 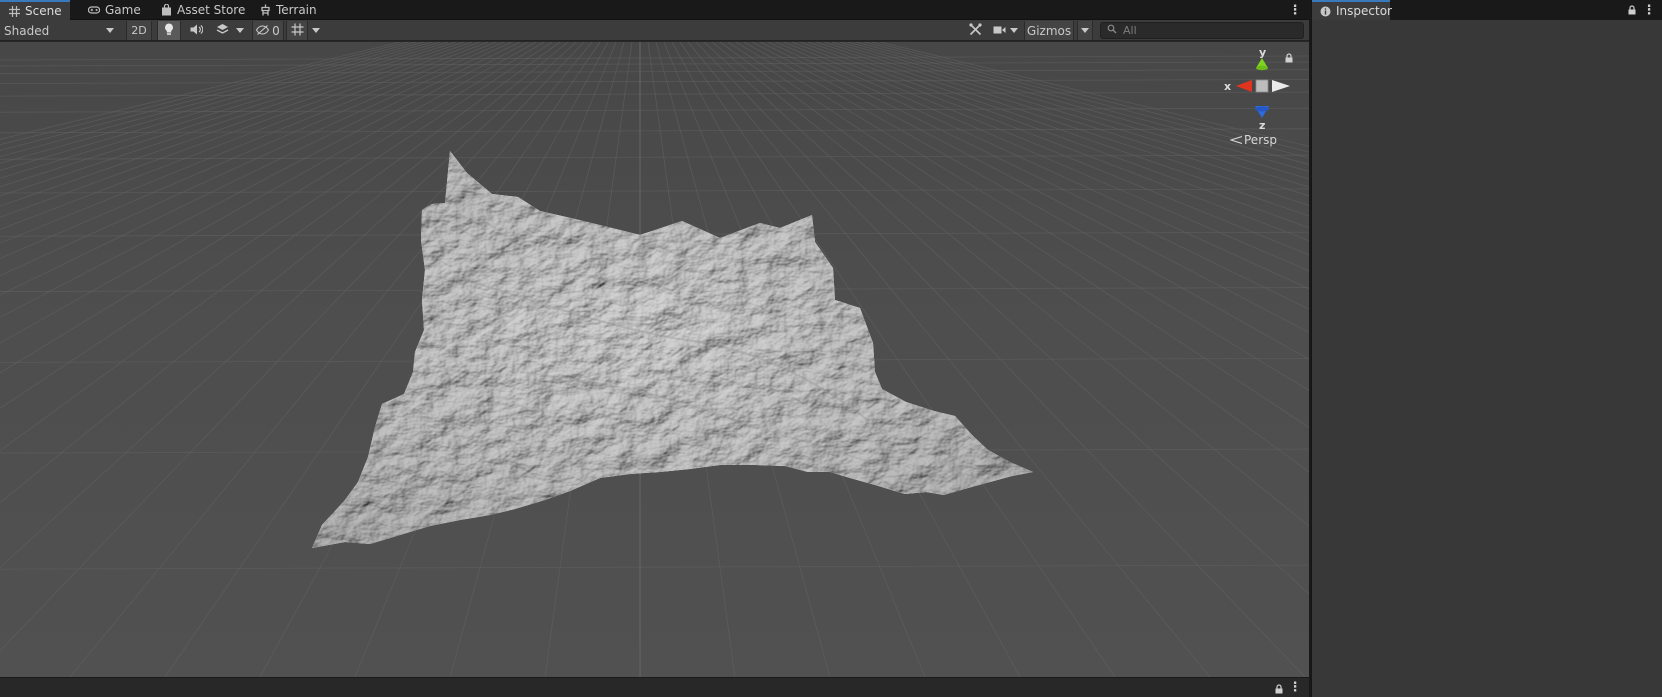 I want to click on layers-icon, so click(x=222, y=30).